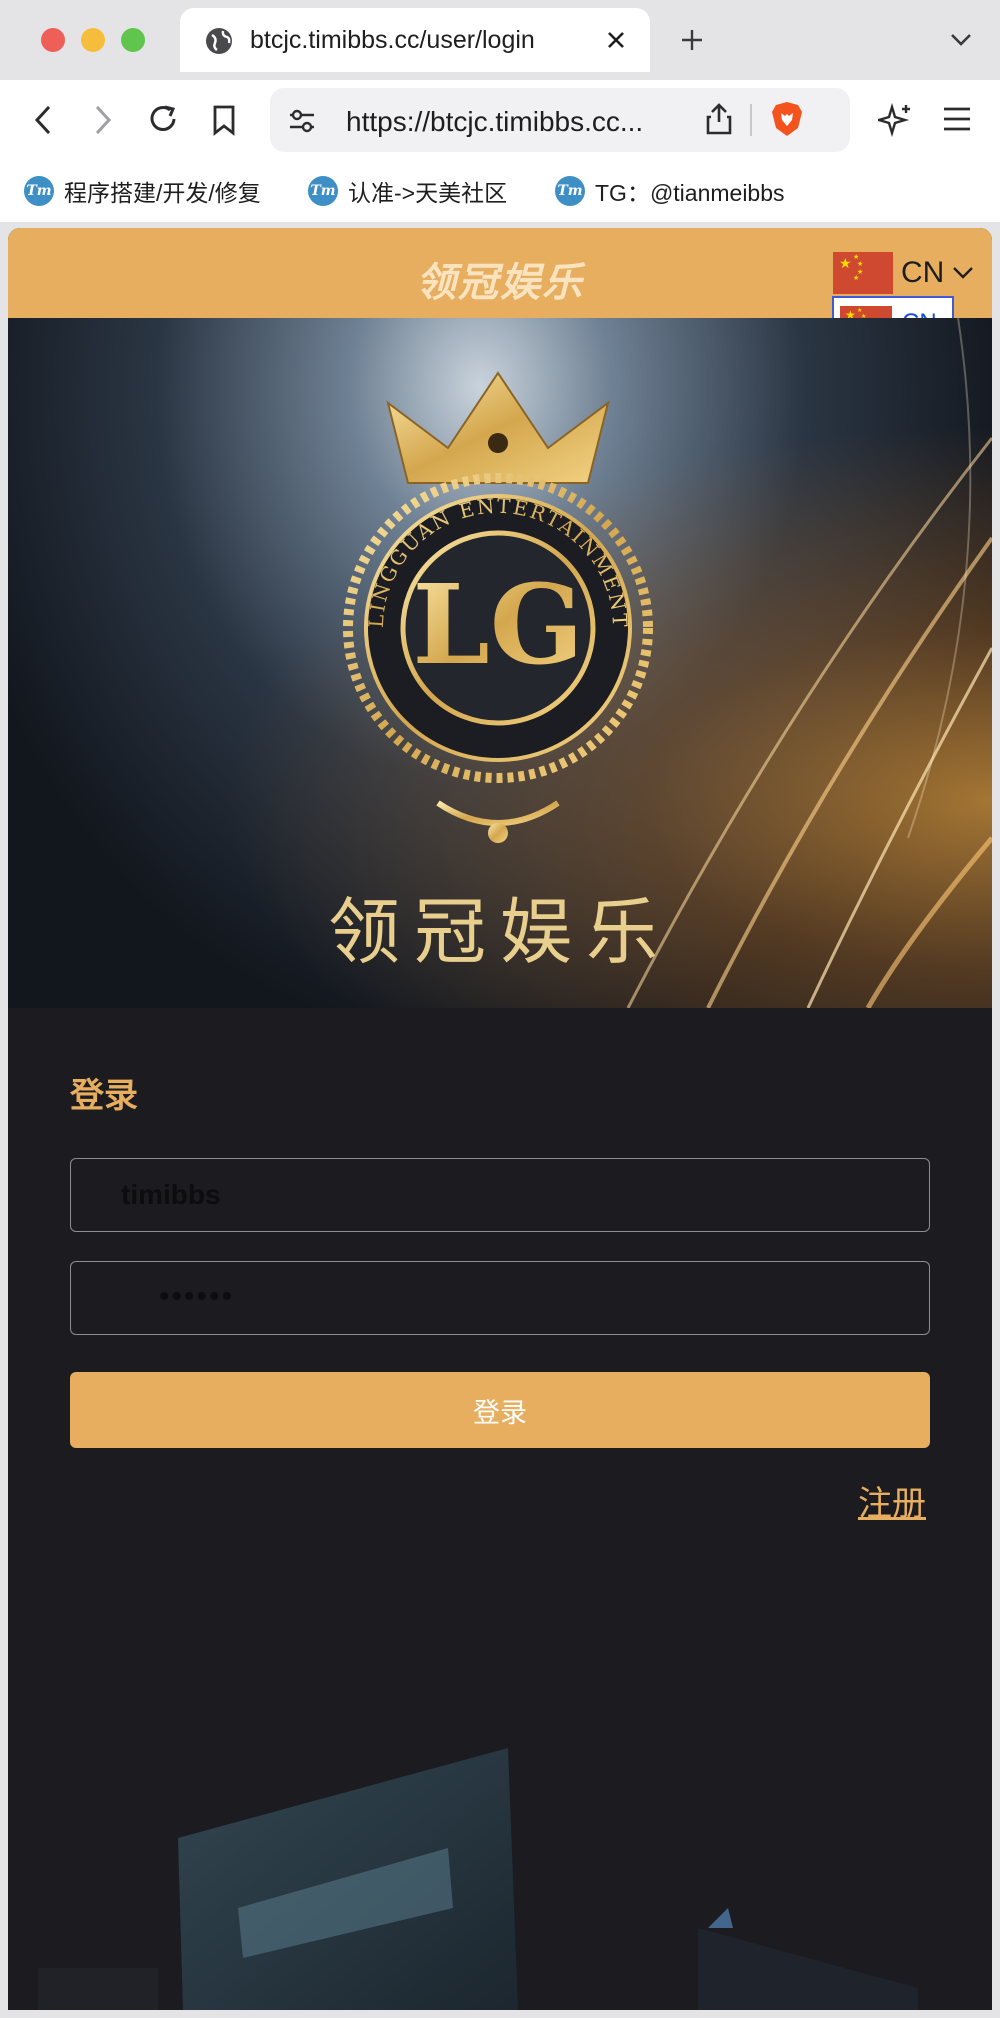  Describe the element at coordinates (196, 1297) in the screenshot. I see `password-value: ••••••` at that location.